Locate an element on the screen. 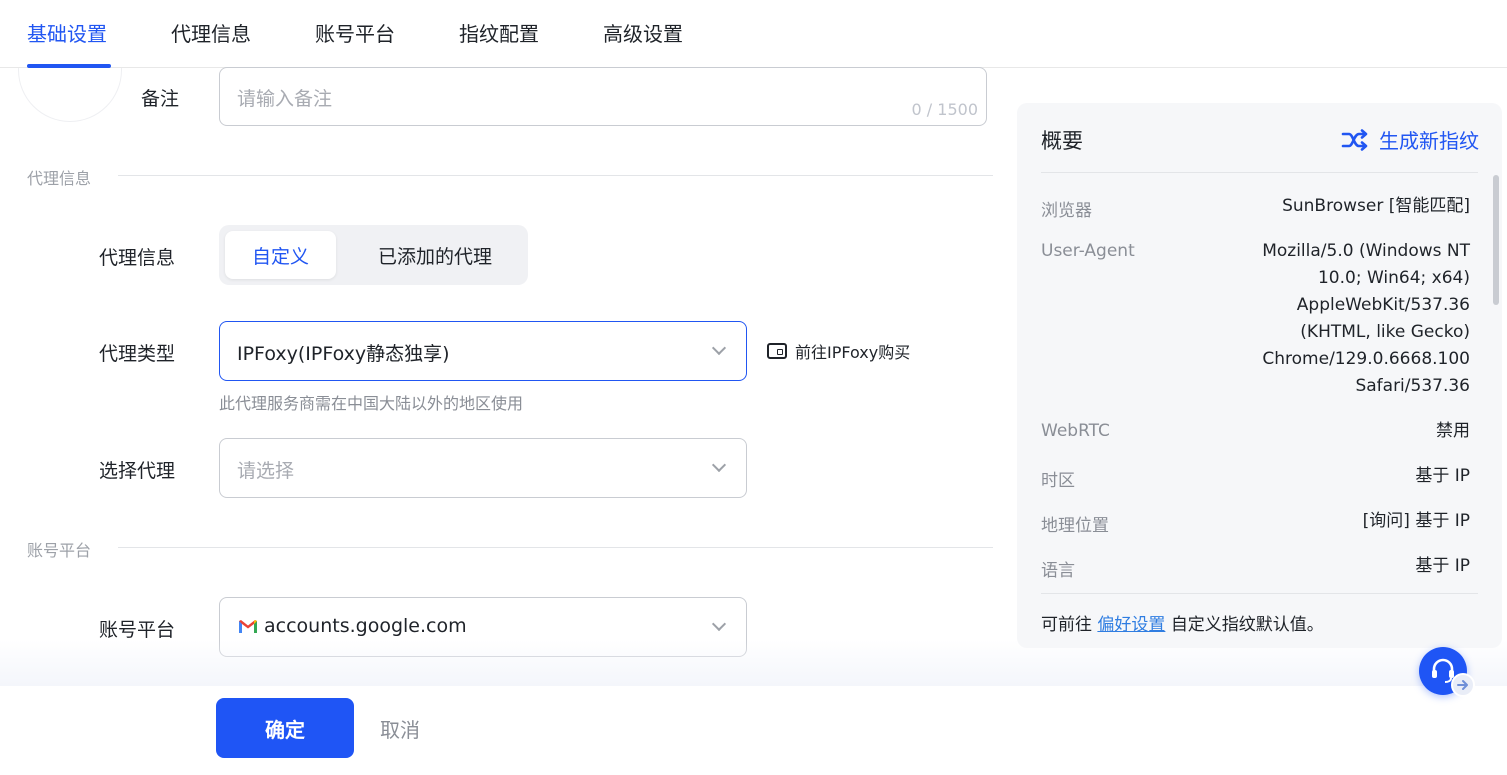 The width and height of the screenshot is (1507, 775). tab-bar: 基础设置 代理信息 账号平台 指纹配置 高级设置 is located at coordinates (753, 34).